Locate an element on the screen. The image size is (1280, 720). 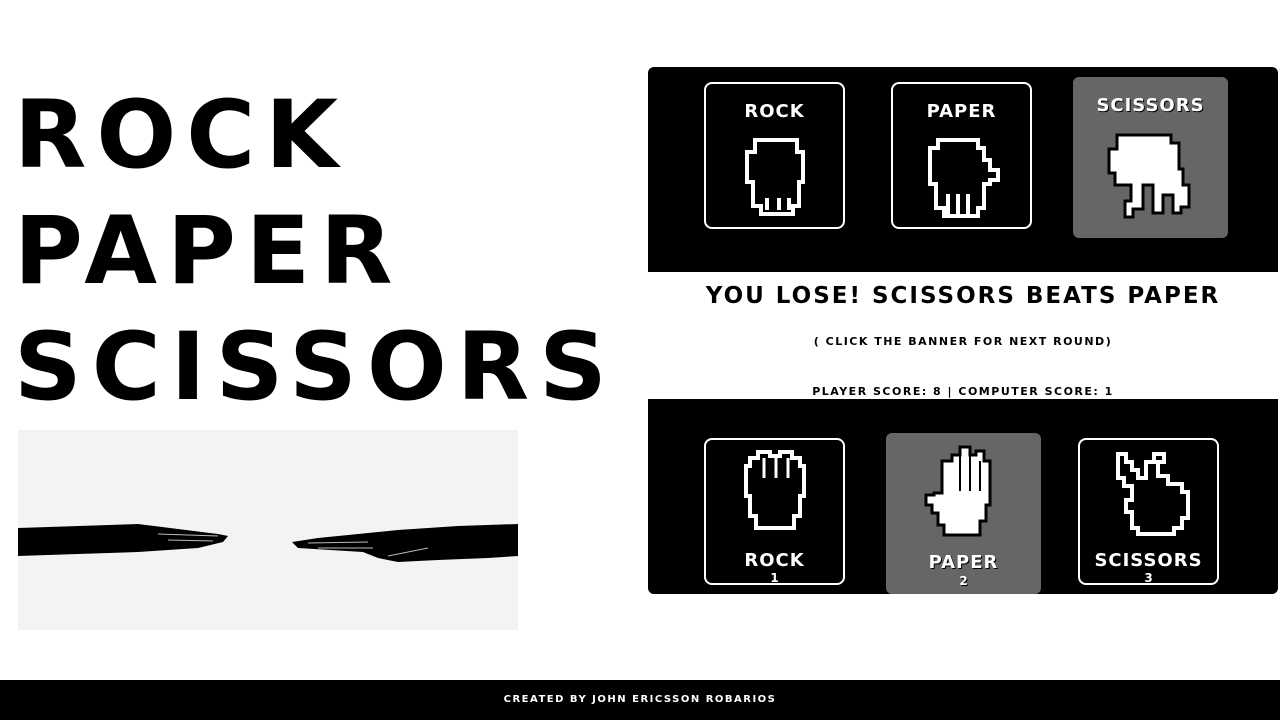
computer-choice-rock-label: ROCK is located at coordinates (774, 111).